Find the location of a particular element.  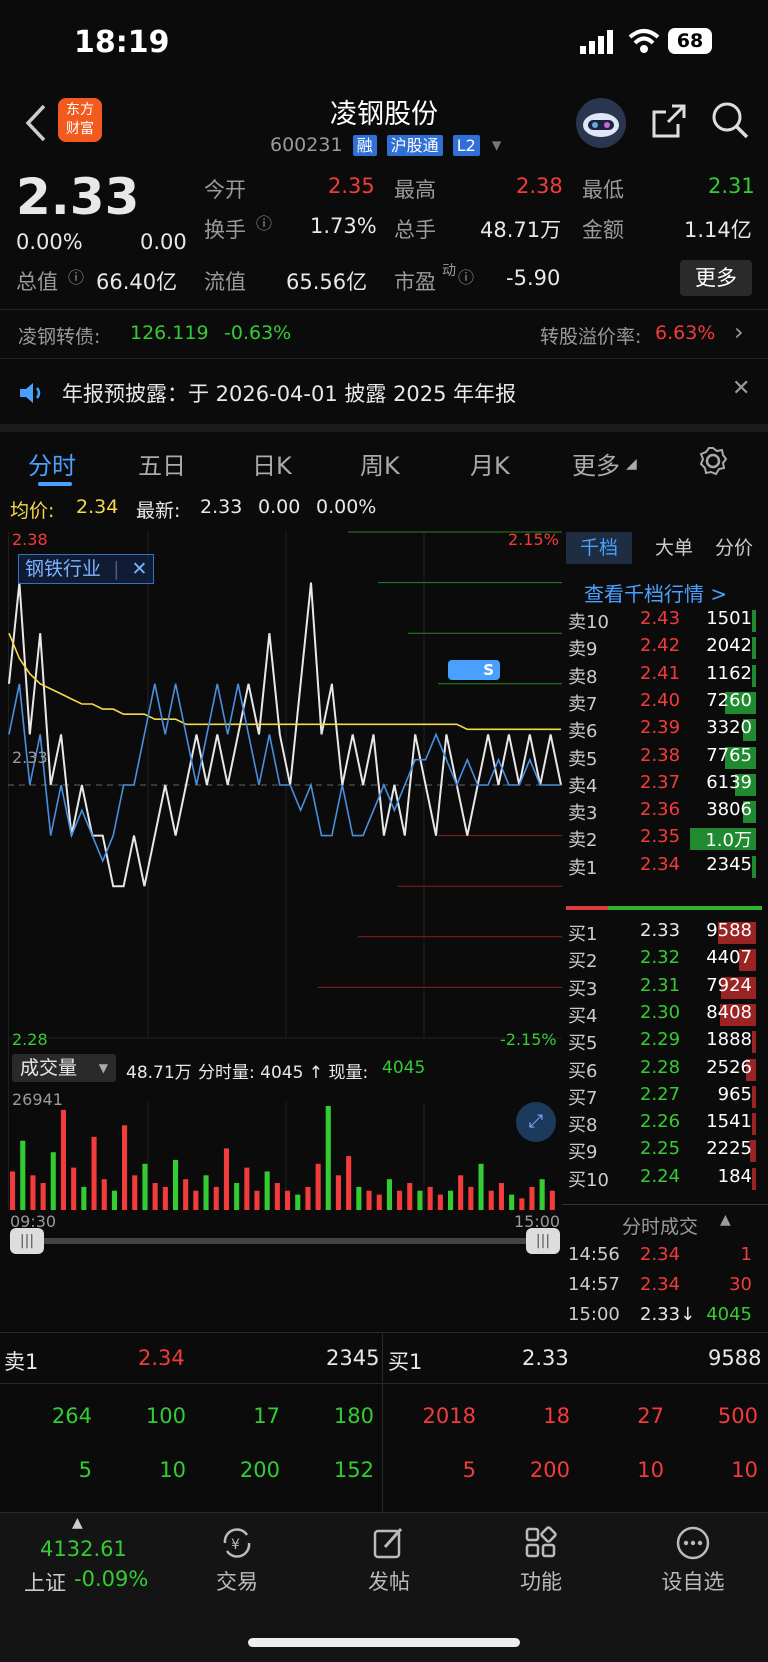

latest-change: 0.00 is located at coordinates (279, 507).